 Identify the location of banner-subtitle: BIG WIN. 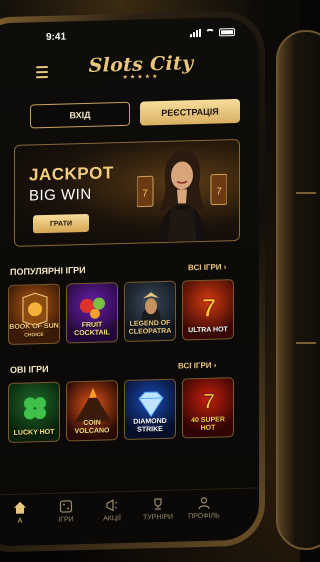
(60, 195).